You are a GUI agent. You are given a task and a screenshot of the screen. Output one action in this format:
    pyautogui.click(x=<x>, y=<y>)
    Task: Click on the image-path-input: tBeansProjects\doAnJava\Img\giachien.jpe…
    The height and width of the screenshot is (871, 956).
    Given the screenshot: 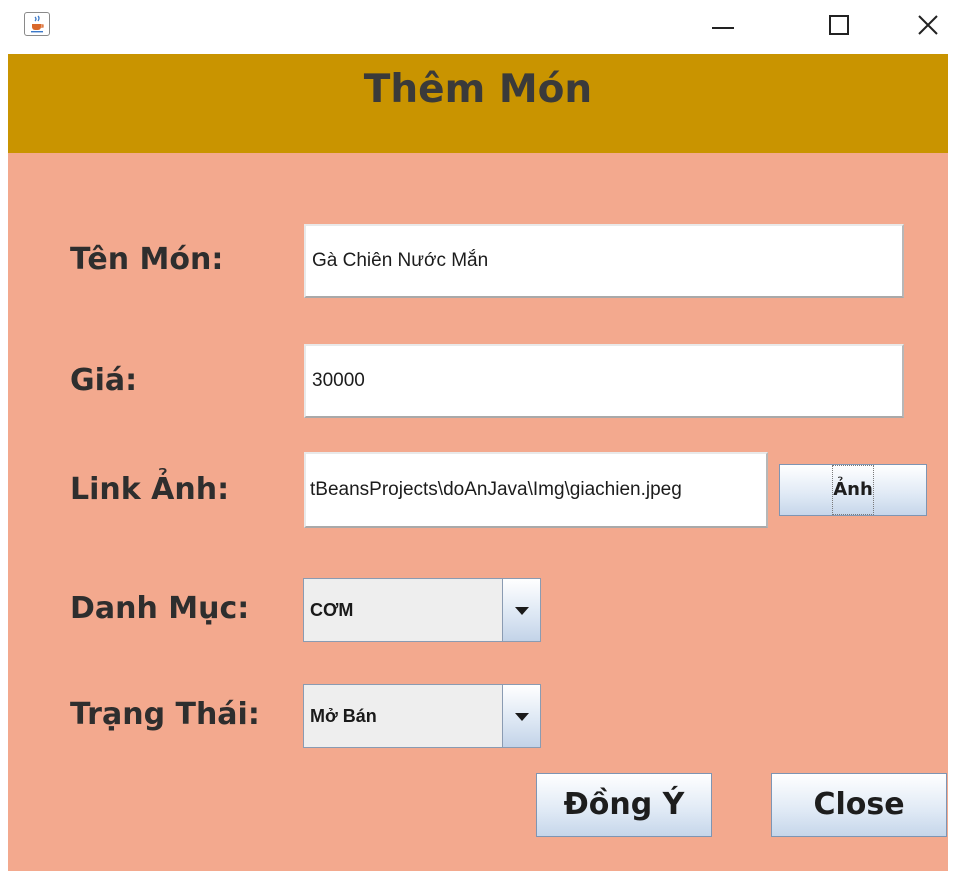 What is the action you would take?
    pyautogui.click(x=536, y=490)
    